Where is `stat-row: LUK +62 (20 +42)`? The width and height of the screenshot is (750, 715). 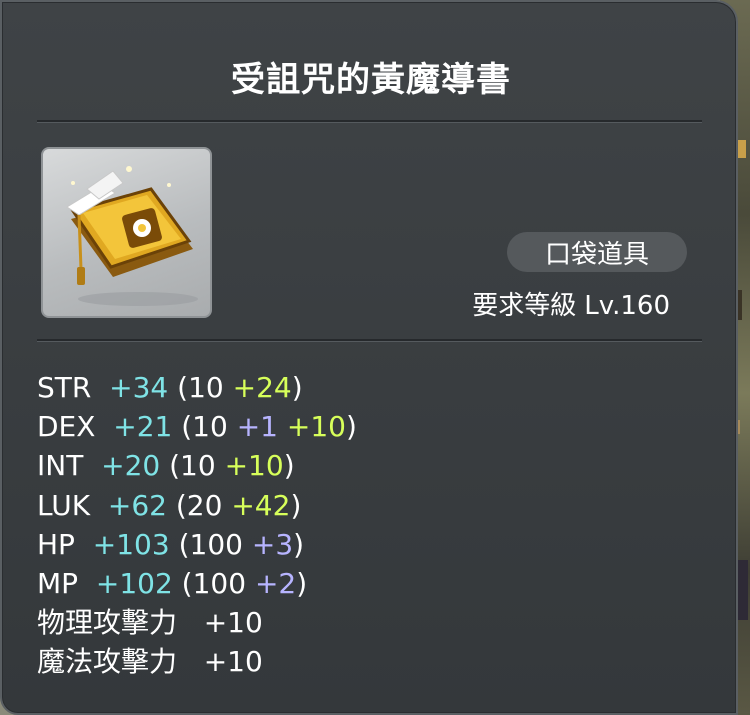
stat-row: LUK +62 (20 +42) is located at coordinates (197, 505).